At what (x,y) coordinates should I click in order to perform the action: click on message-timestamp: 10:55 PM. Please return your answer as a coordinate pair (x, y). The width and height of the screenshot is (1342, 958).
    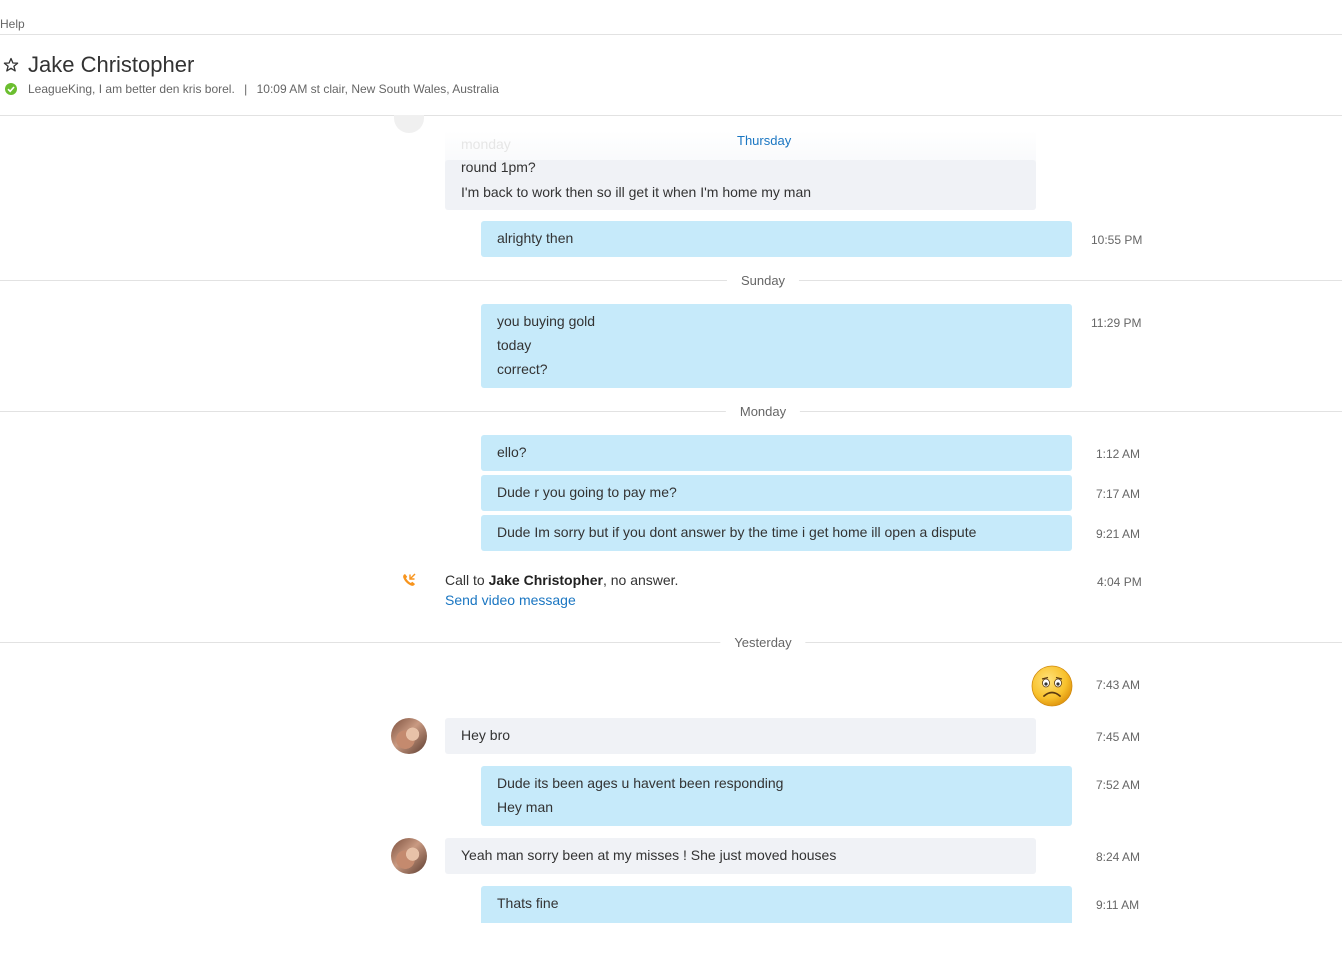
    Looking at the image, I should click on (1117, 240).